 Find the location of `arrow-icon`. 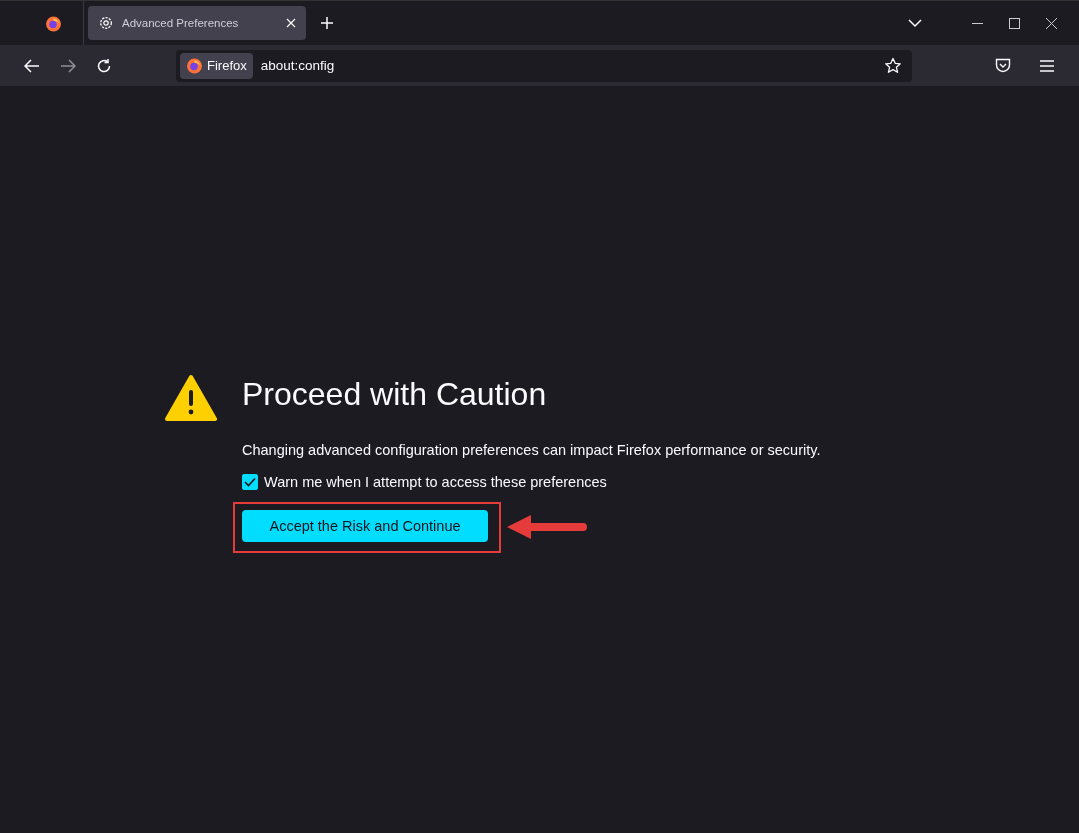

arrow-icon is located at coordinates (546, 527).